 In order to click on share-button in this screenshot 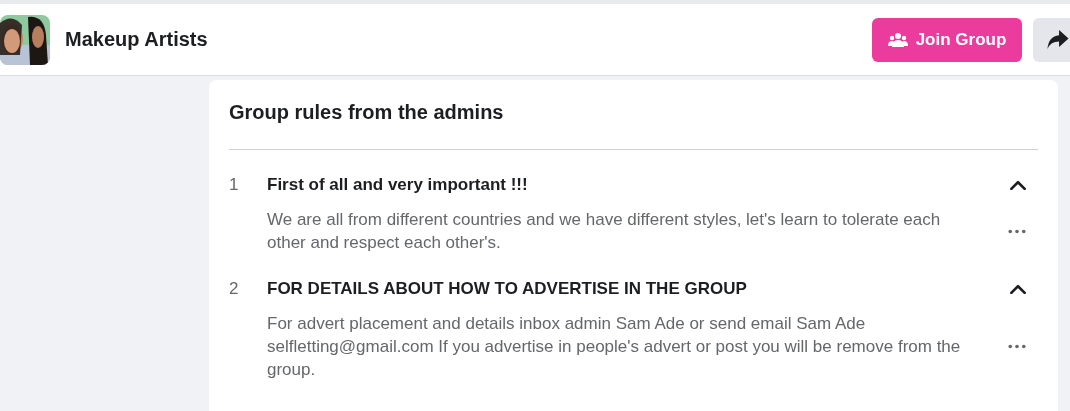, I will do `click(1051, 39)`.